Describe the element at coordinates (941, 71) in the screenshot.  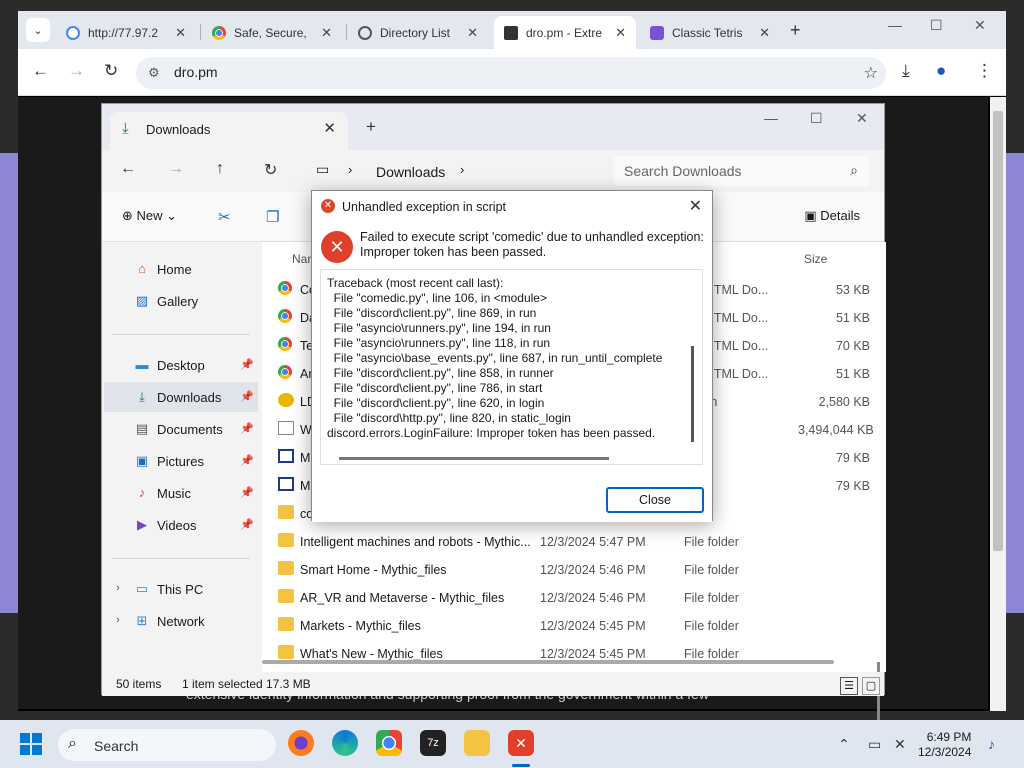
I see `profile-icon: ●` at that location.